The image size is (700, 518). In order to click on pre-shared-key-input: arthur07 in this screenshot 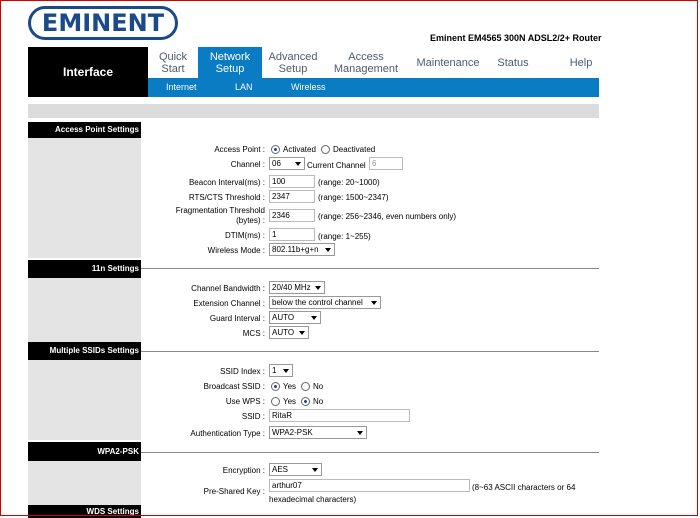, I will do `click(369, 485)`.